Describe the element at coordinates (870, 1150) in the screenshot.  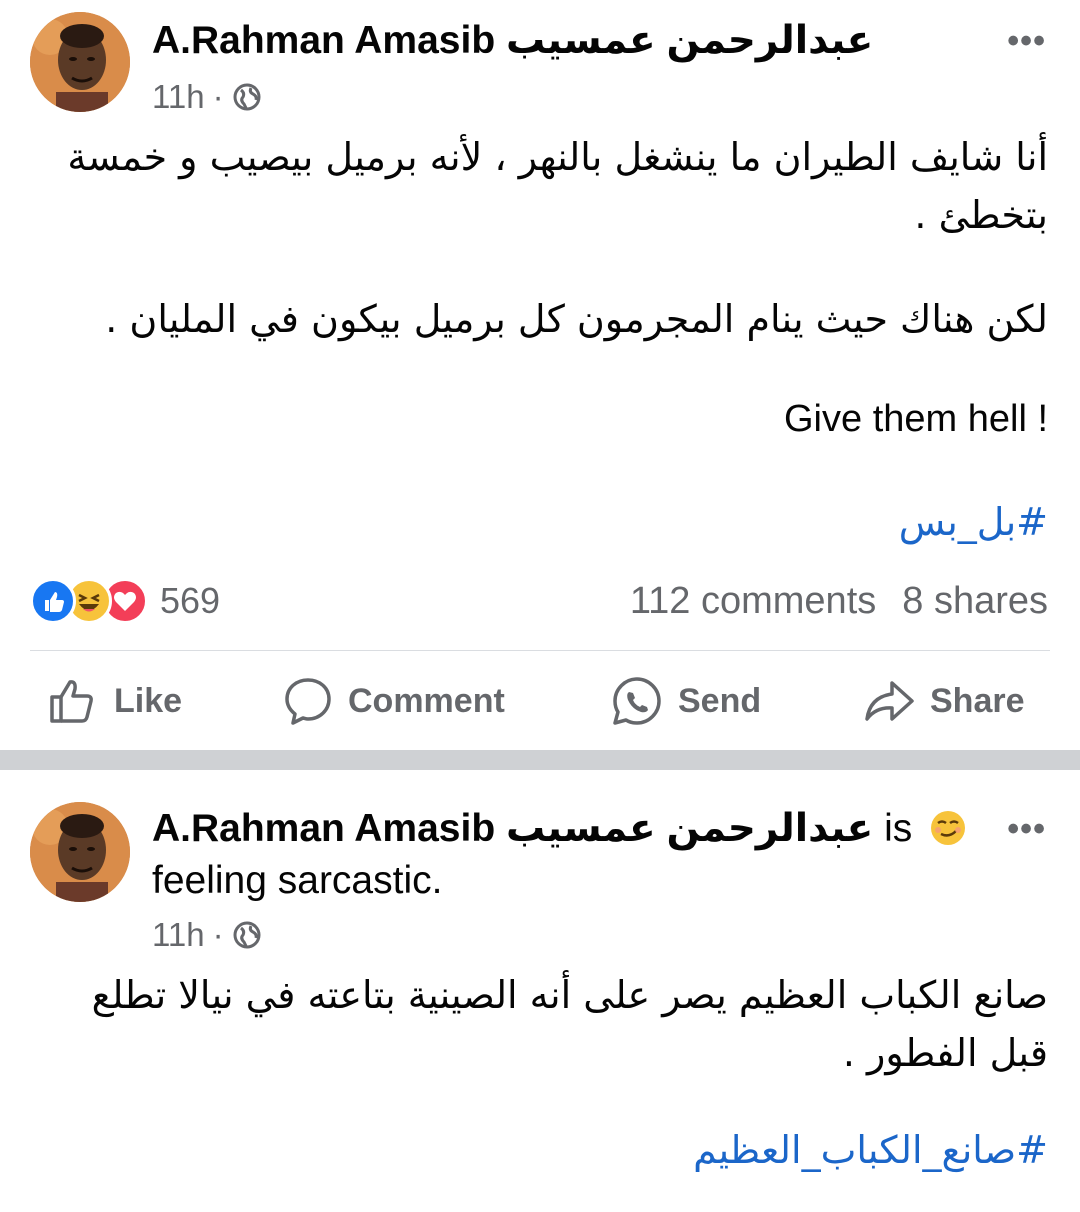
I see `hashtag-link: #صانع_الكباب_العظيم` at that location.